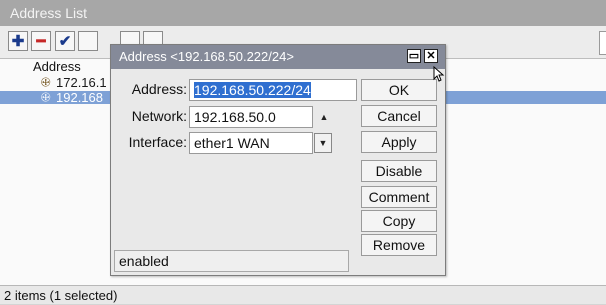  What do you see at coordinates (159, 116) in the screenshot?
I see `network-label: Network:` at bounding box center [159, 116].